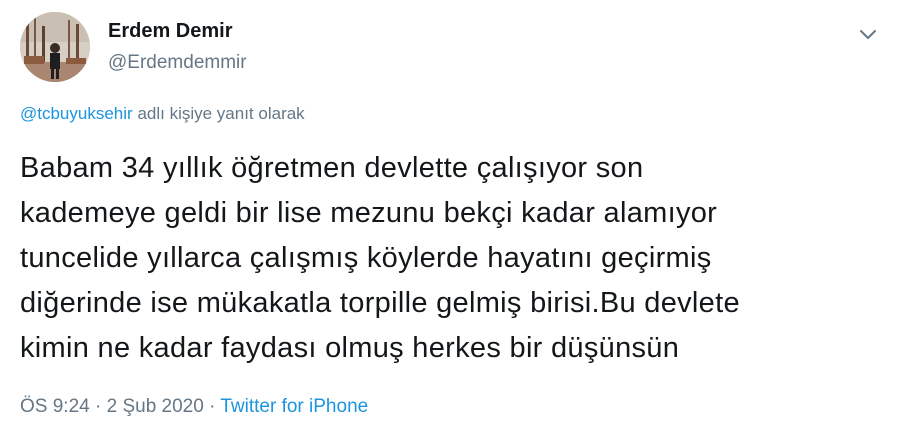 The width and height of the screenshot is (900, 437). What do you see at coordinates (177, 63) in the screenshot?
I see `user-handle: @Erdemdemmir` at bounding box center [177, 63].